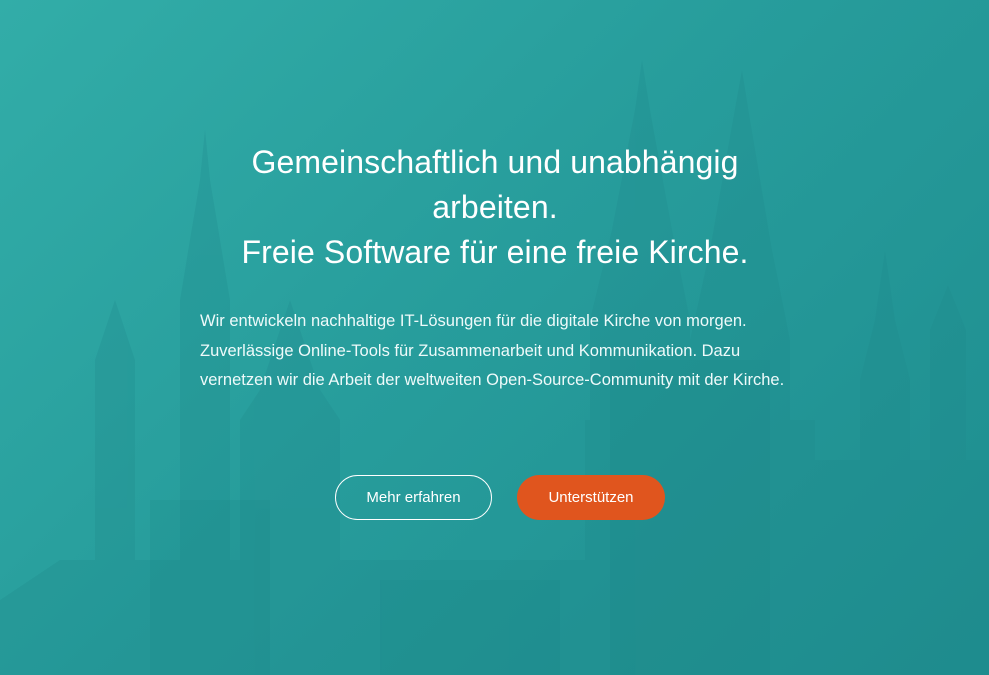  I want to click on headline-line-1: Gemeinschaftlich und unabhängig, so click(495, 162).